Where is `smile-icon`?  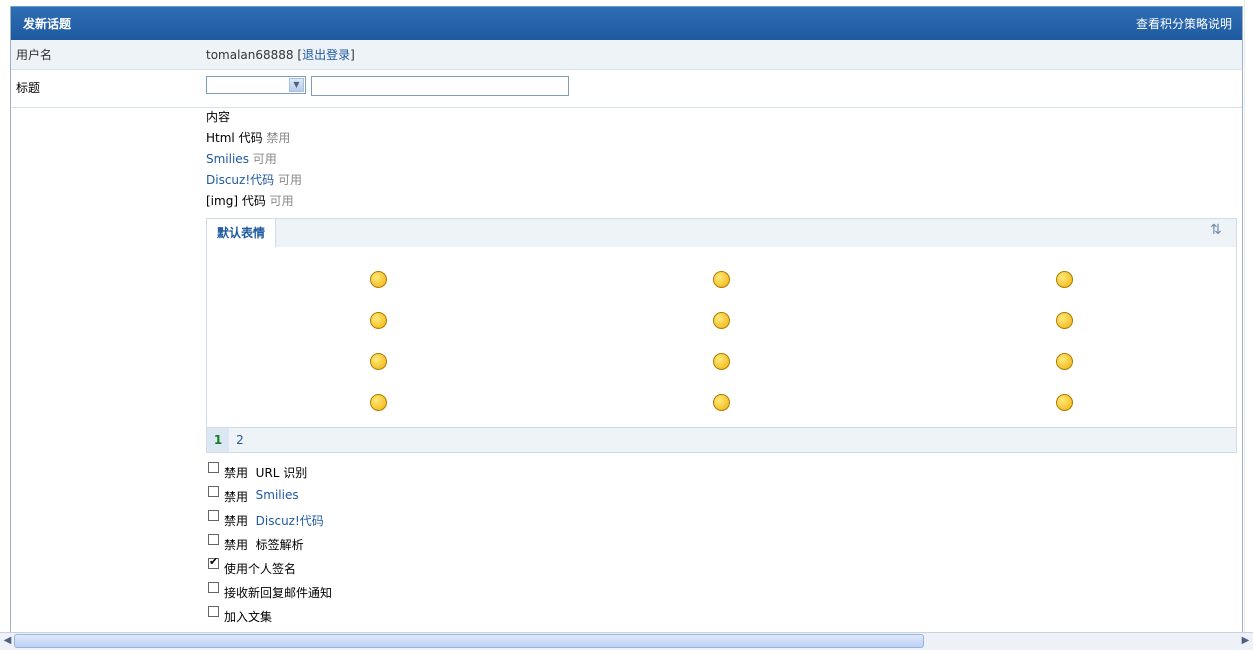
smile-icon is located at coordinates (378, 279).